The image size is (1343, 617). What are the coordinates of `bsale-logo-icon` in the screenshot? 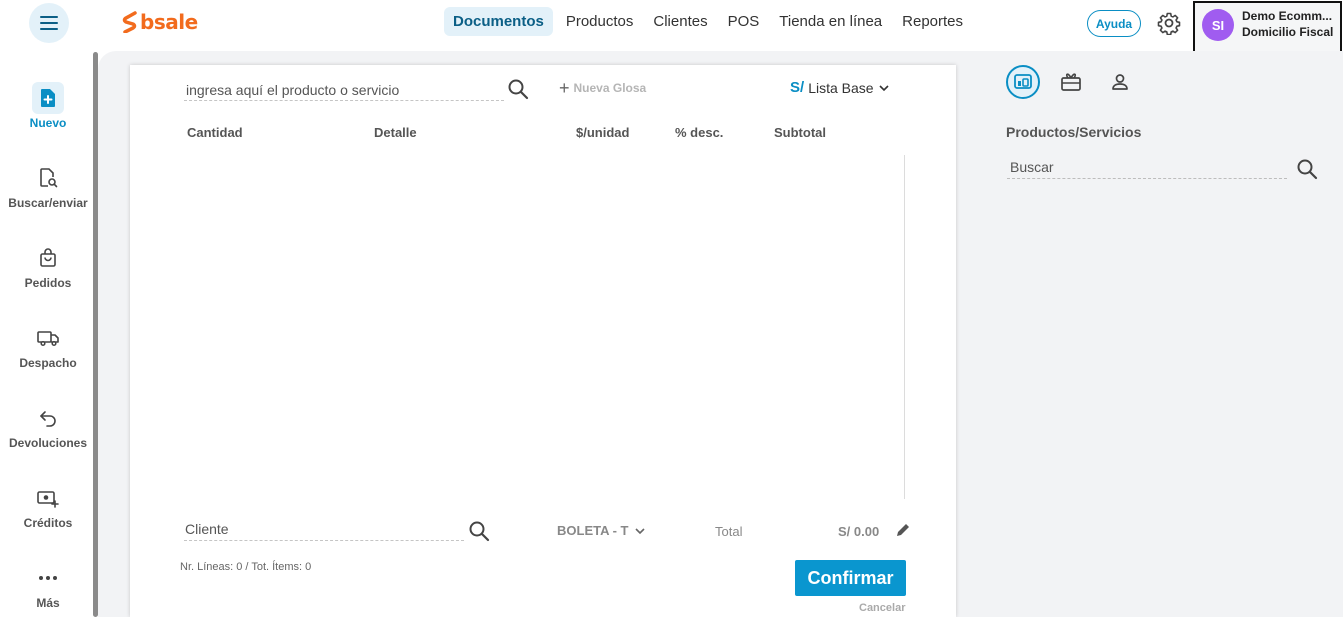 It's located at (129, 22).